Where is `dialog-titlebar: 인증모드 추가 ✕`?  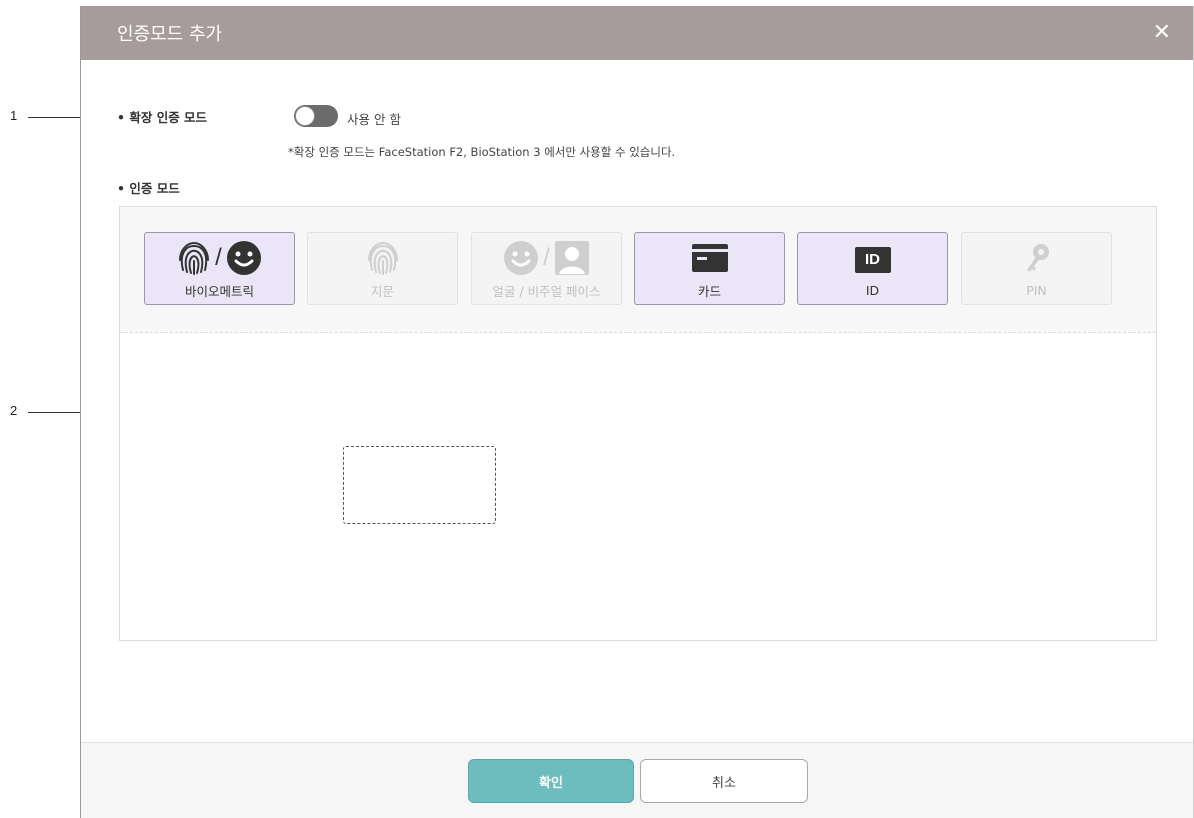 dialog-titlebar: 인증모드 추가 ✕ is located at coordinates (637, 33).